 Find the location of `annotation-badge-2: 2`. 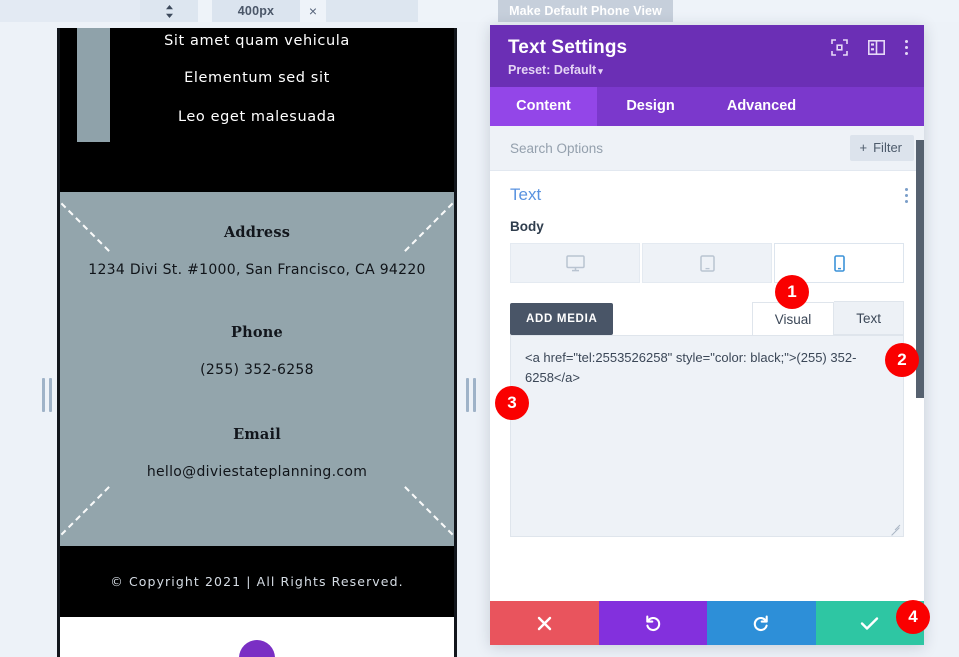

annotation-badge-2: 2 is located at coordinates (902, 360).